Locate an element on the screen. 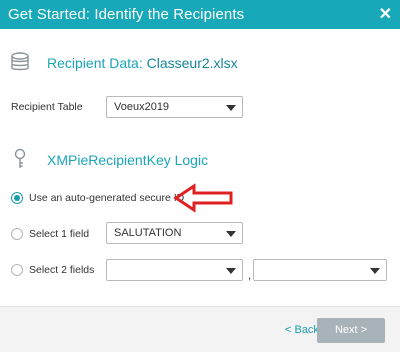 This screenshot has width=400, height=352. field-select-one-value: SALUTATION is located at coordinates (148, 233).